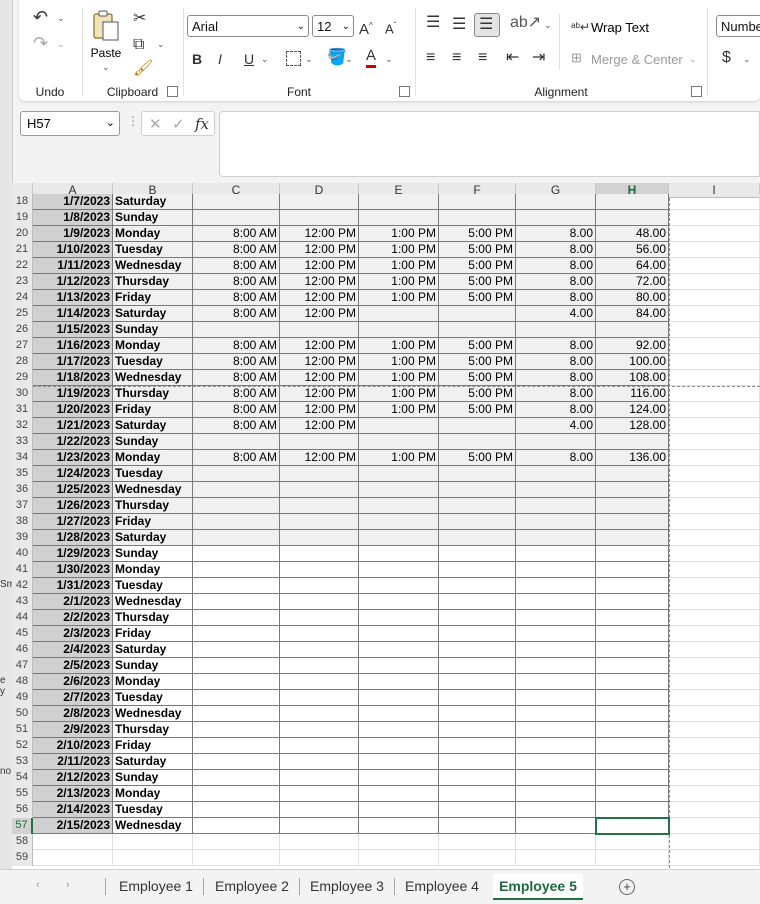 Image resolution: width=760 pixels, height=904 pixels. I want to click on cell-f47, so click(477, 666).